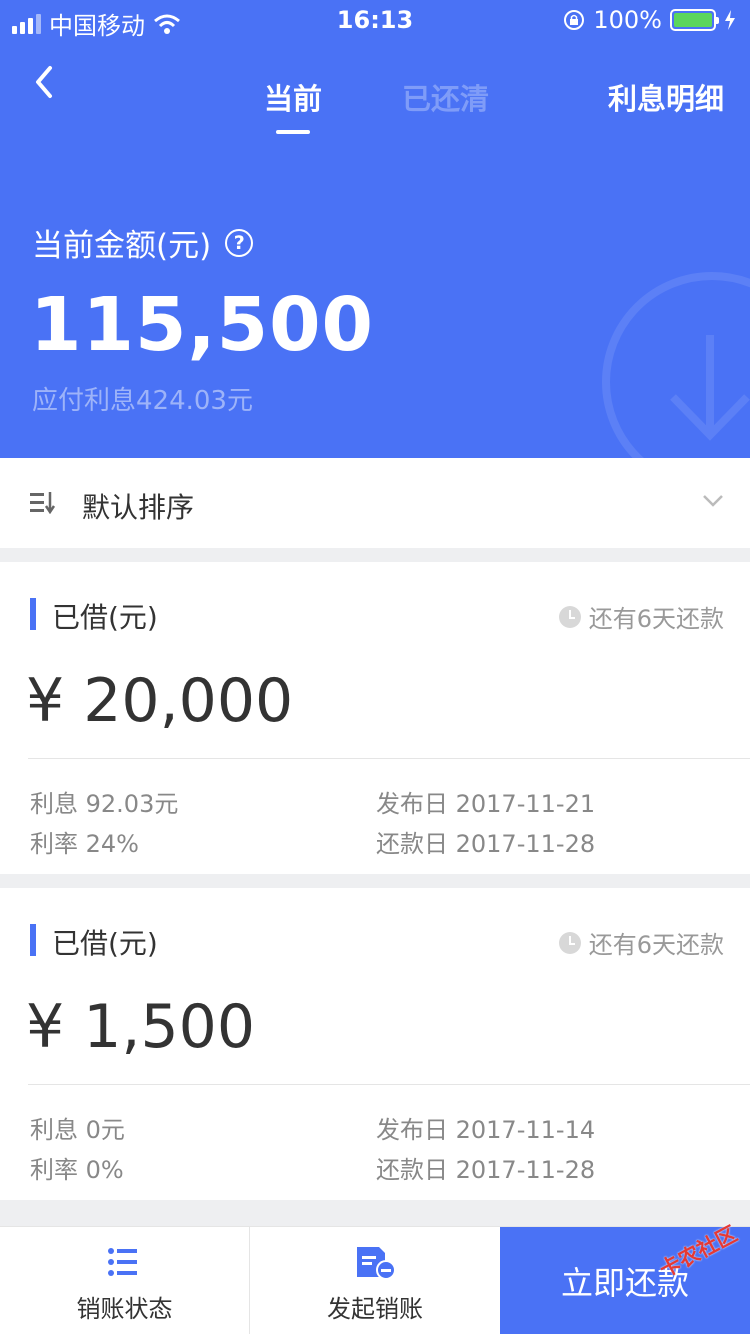  What do you see at coordinates (43, 503) in the screenshot?
I see `sort-icon` at bounding box center [43, 503].